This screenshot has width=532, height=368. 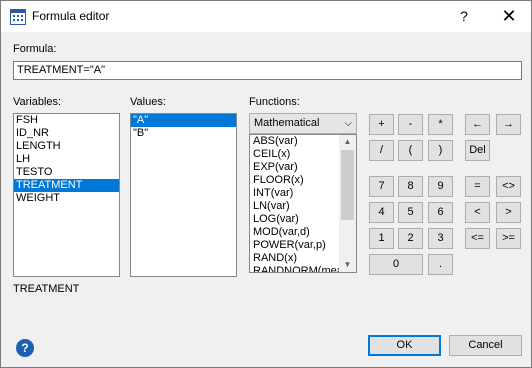 I want to click on values-label: Values:, so click(x=148, y=102).